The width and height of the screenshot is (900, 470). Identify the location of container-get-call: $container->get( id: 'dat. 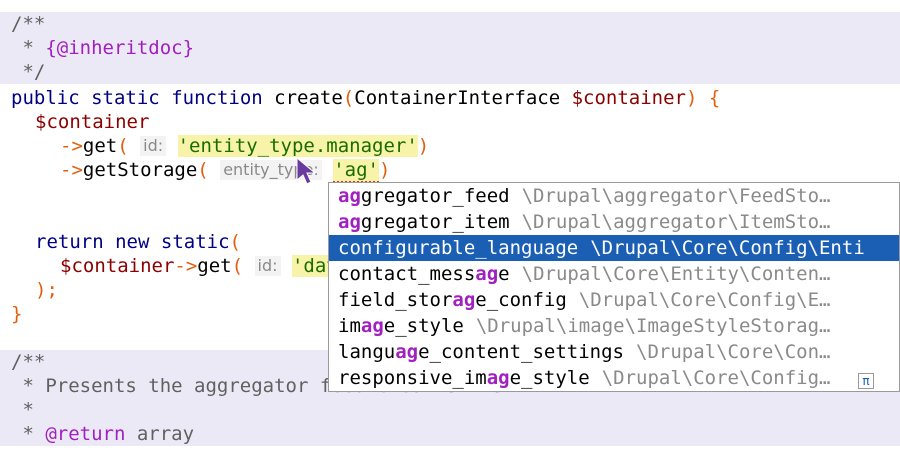
(199, 266).